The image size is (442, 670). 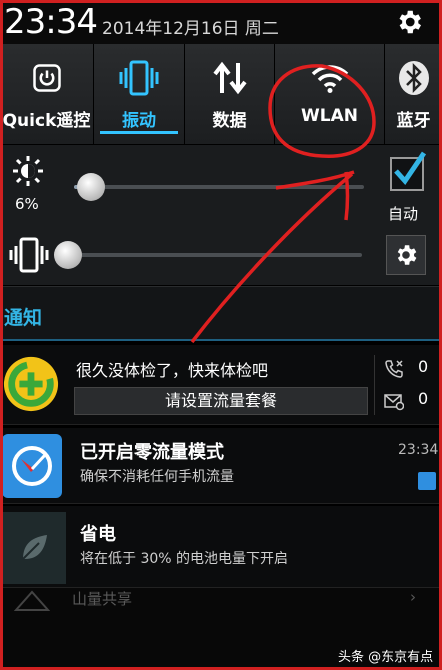 I want to click on phone-call-icon, so click(x=394, y=369).